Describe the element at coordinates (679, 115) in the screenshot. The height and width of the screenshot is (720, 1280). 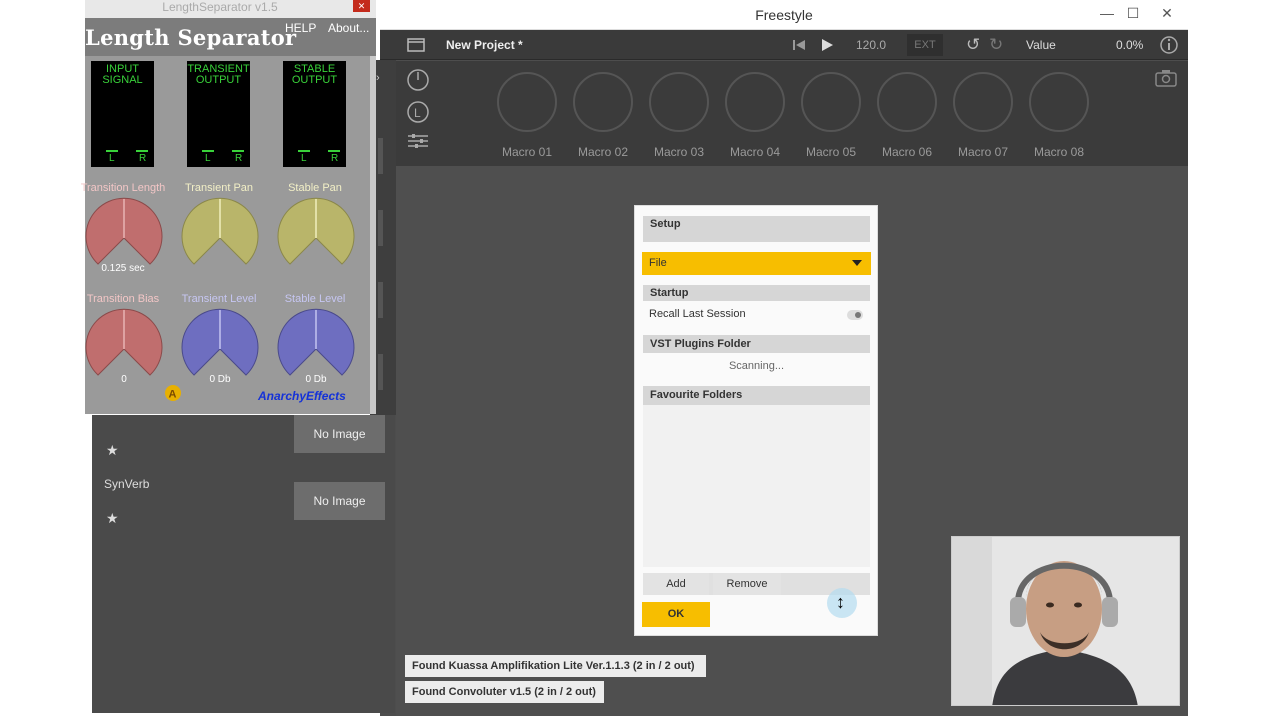
I see `macro-knob-03: Macro 03` at that location.